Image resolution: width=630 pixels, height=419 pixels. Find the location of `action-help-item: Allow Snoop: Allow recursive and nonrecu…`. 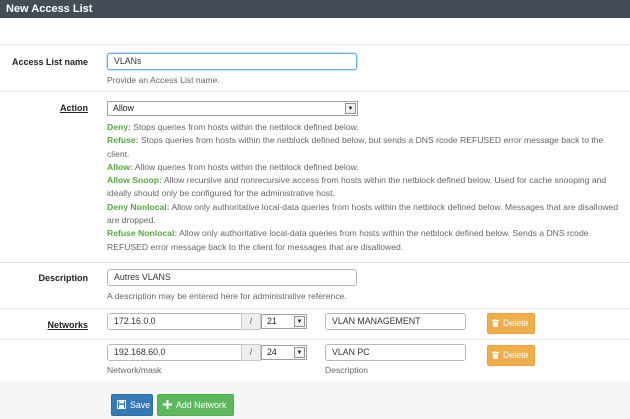

action-help-item: Allow Snoop: Allow recursive and nonrecu… is located at coordinates (357, 187).